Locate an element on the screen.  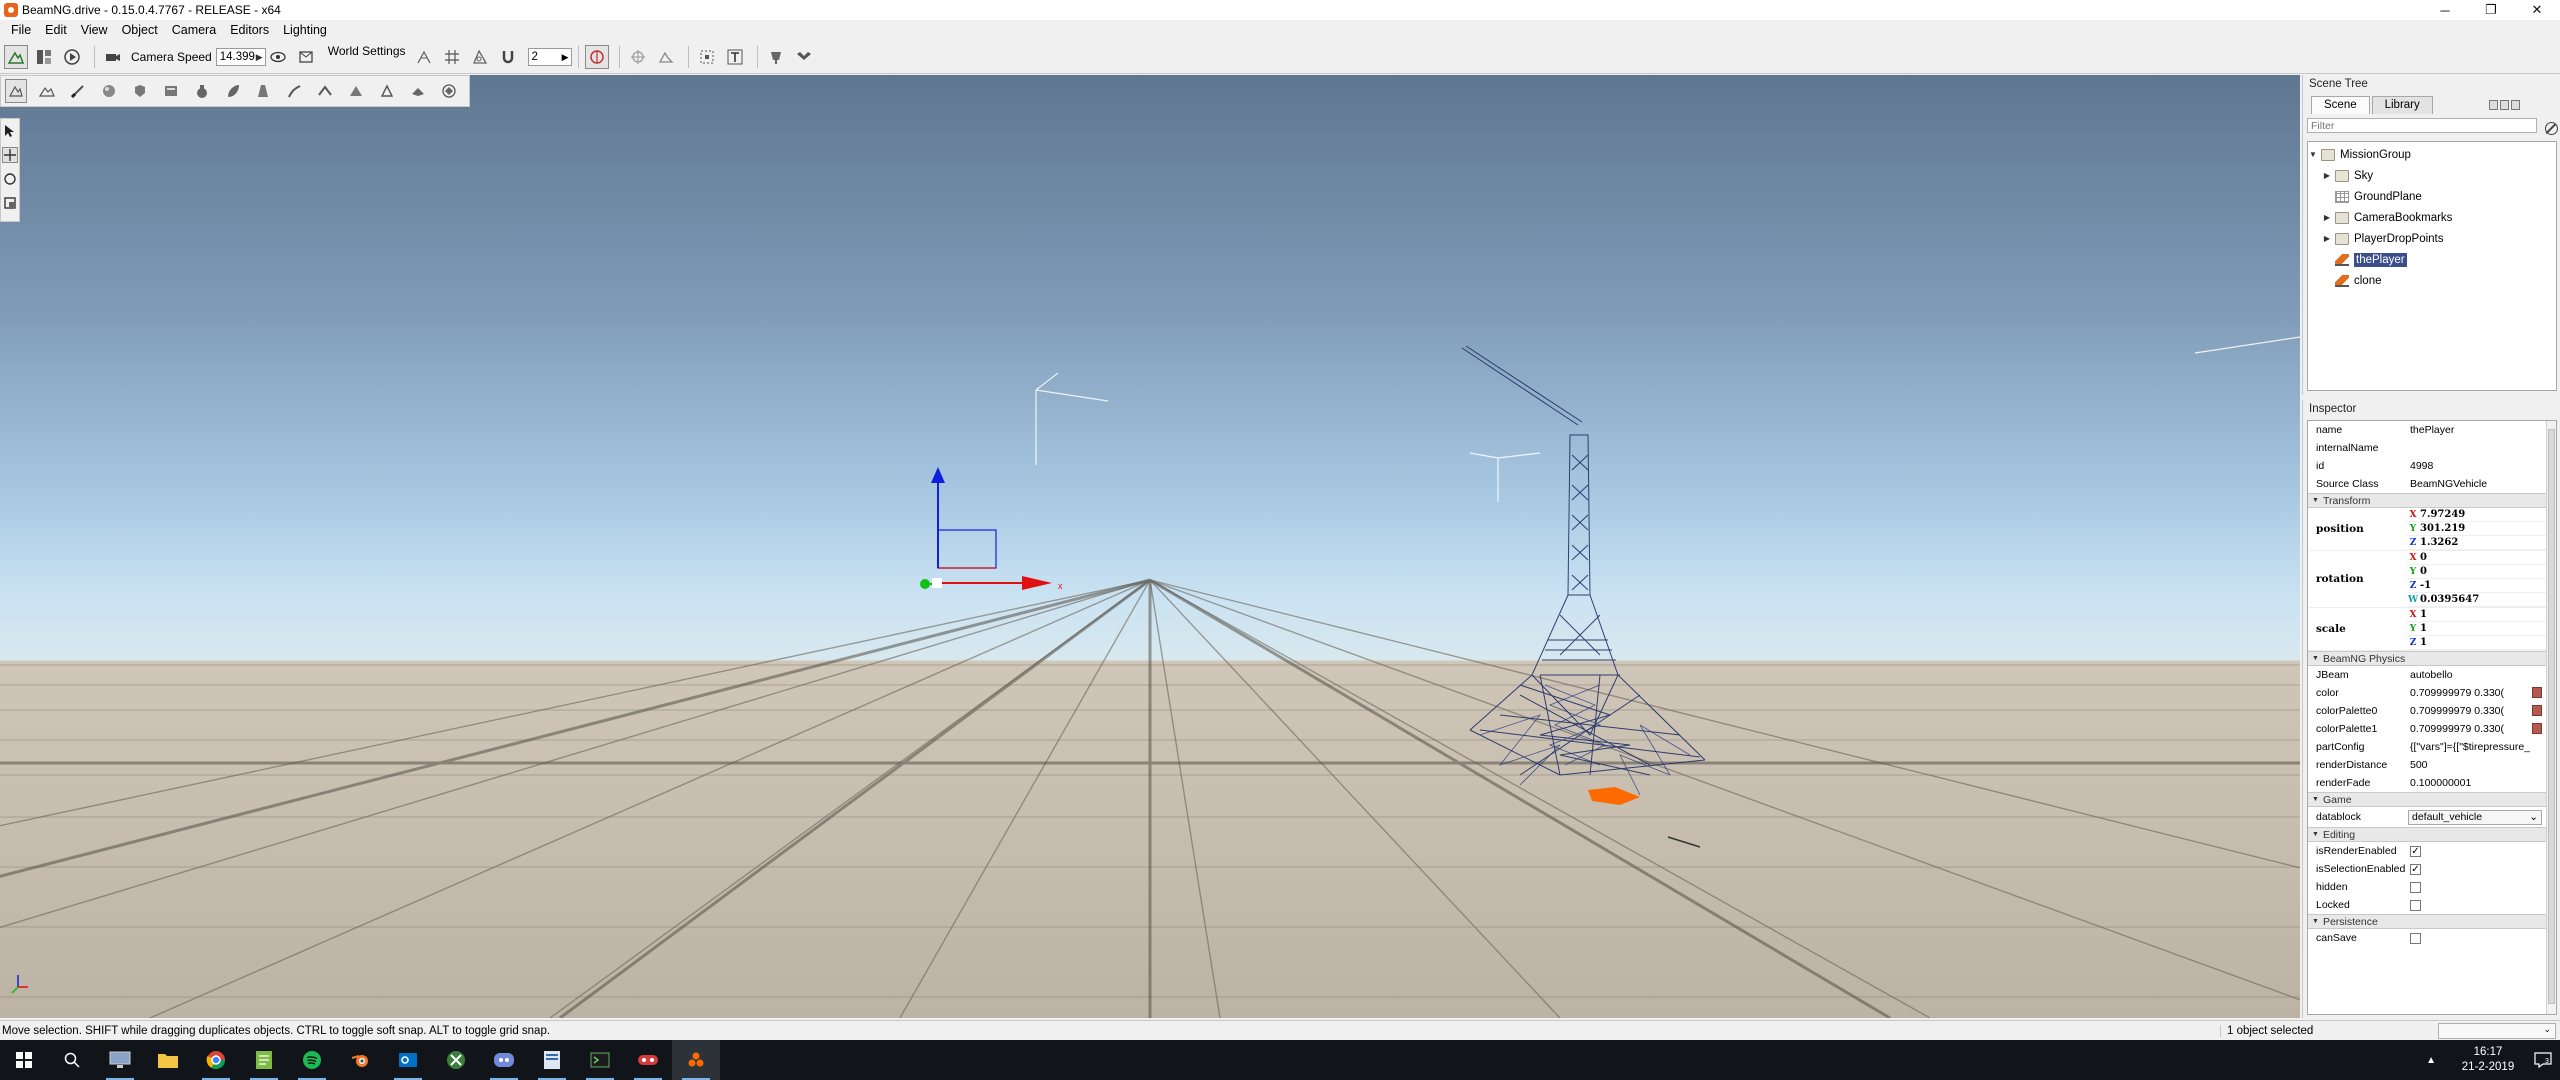
mesh-road-editor-icon is located at coordinates (264, 91).